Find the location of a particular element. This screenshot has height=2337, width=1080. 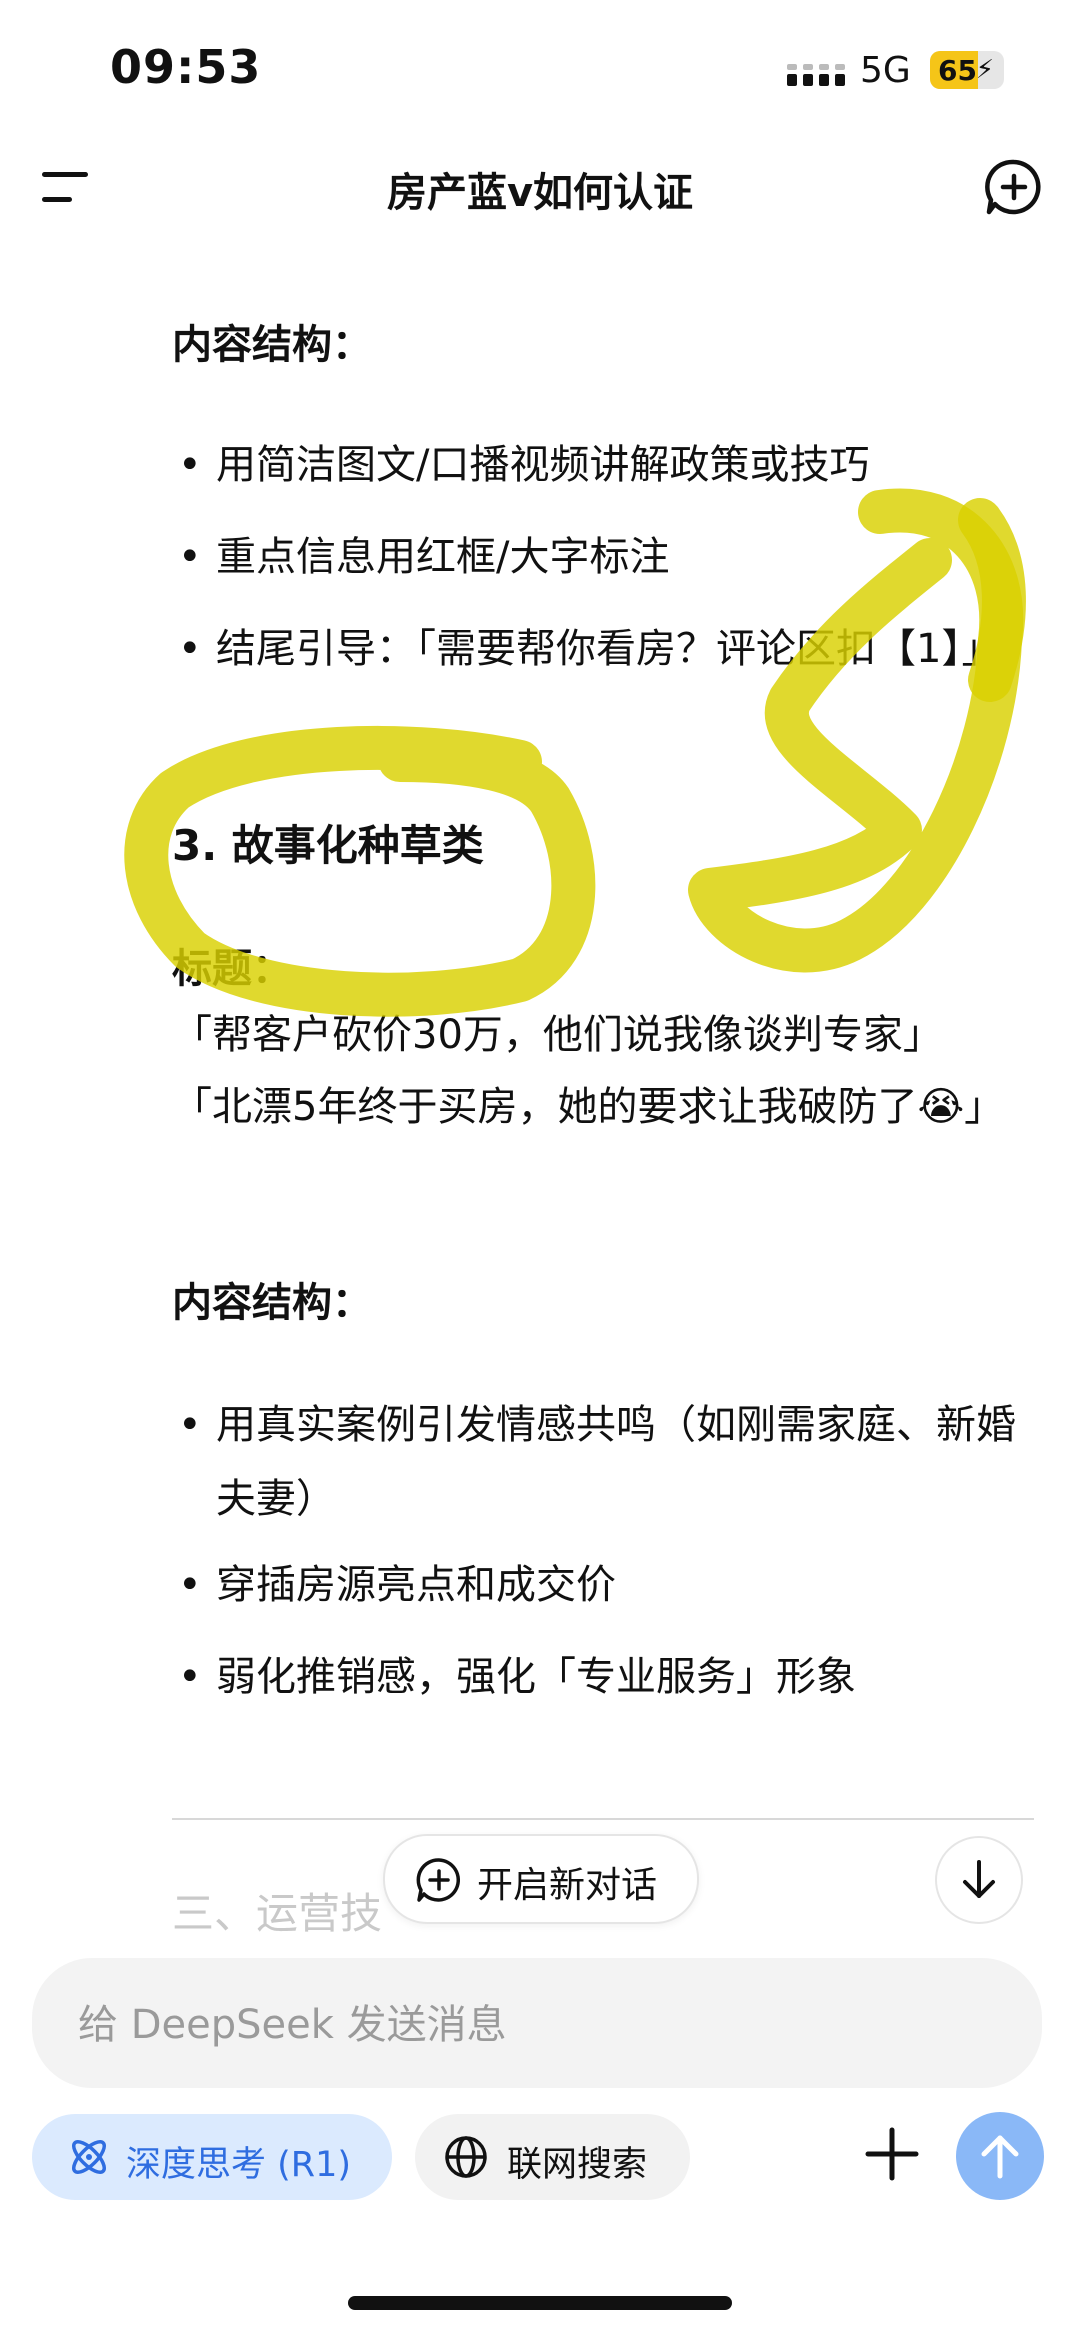

atom-icon is located at coordinates (89, 2157).